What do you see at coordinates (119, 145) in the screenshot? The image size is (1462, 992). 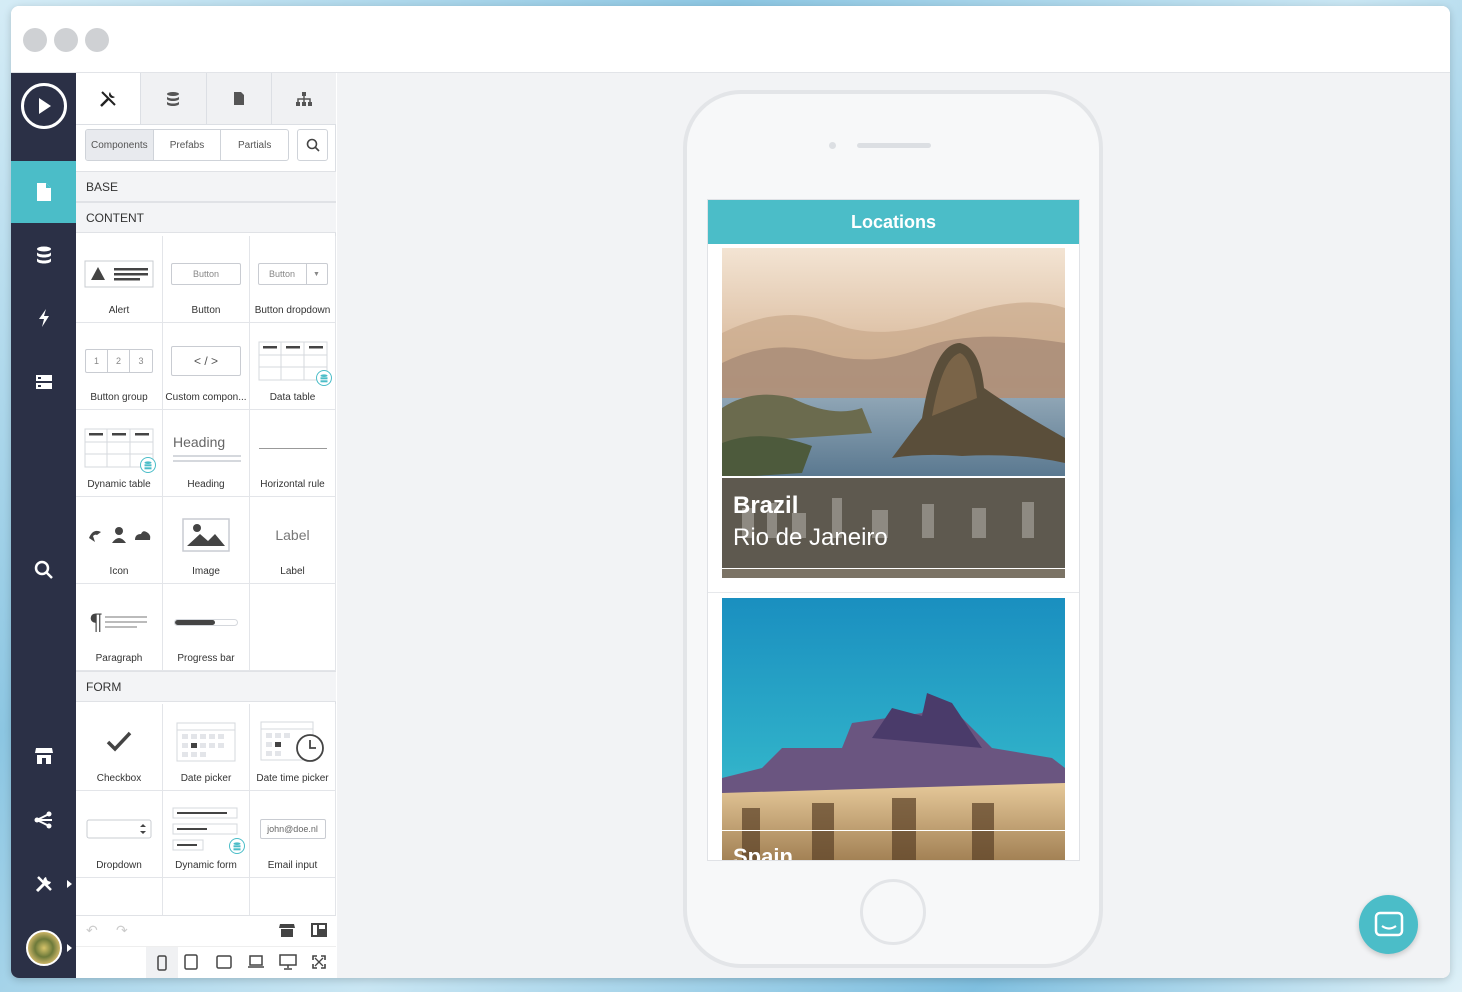 I see `segment-components: Components` at bounding box center [119, 145].